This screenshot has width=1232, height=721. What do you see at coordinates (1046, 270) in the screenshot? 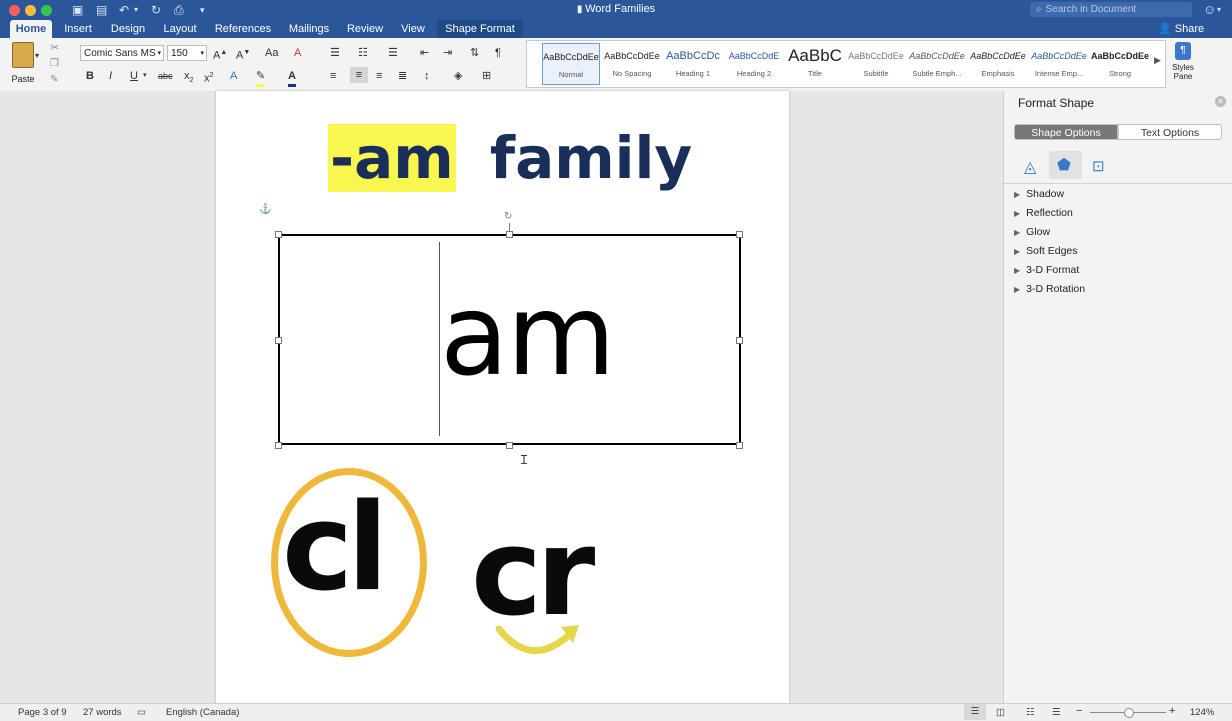
I see `section-3d-format: ▶ 3-D Format` at bounding box center [1046, 270].